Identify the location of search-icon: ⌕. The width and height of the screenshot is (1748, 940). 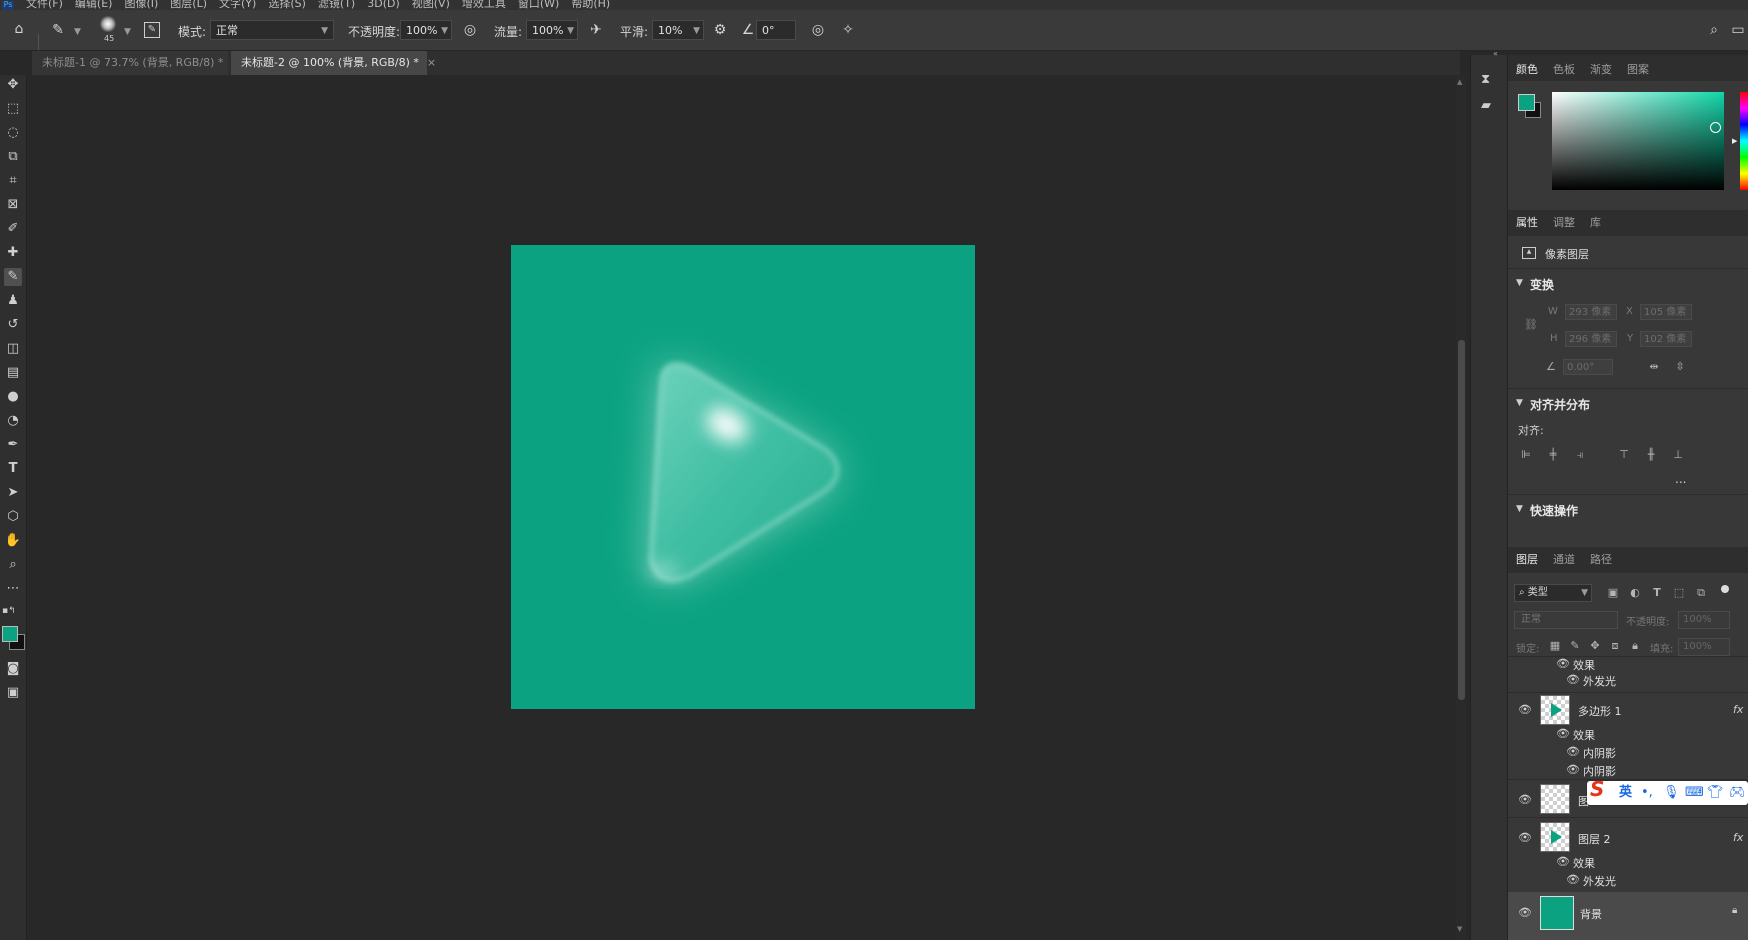
(1714, 30).